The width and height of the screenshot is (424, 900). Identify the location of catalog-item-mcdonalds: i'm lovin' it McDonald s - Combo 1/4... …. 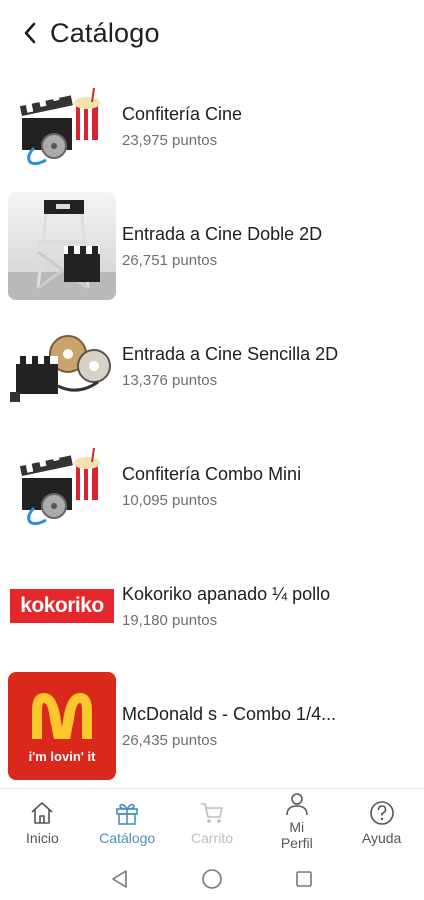
(212, 726).